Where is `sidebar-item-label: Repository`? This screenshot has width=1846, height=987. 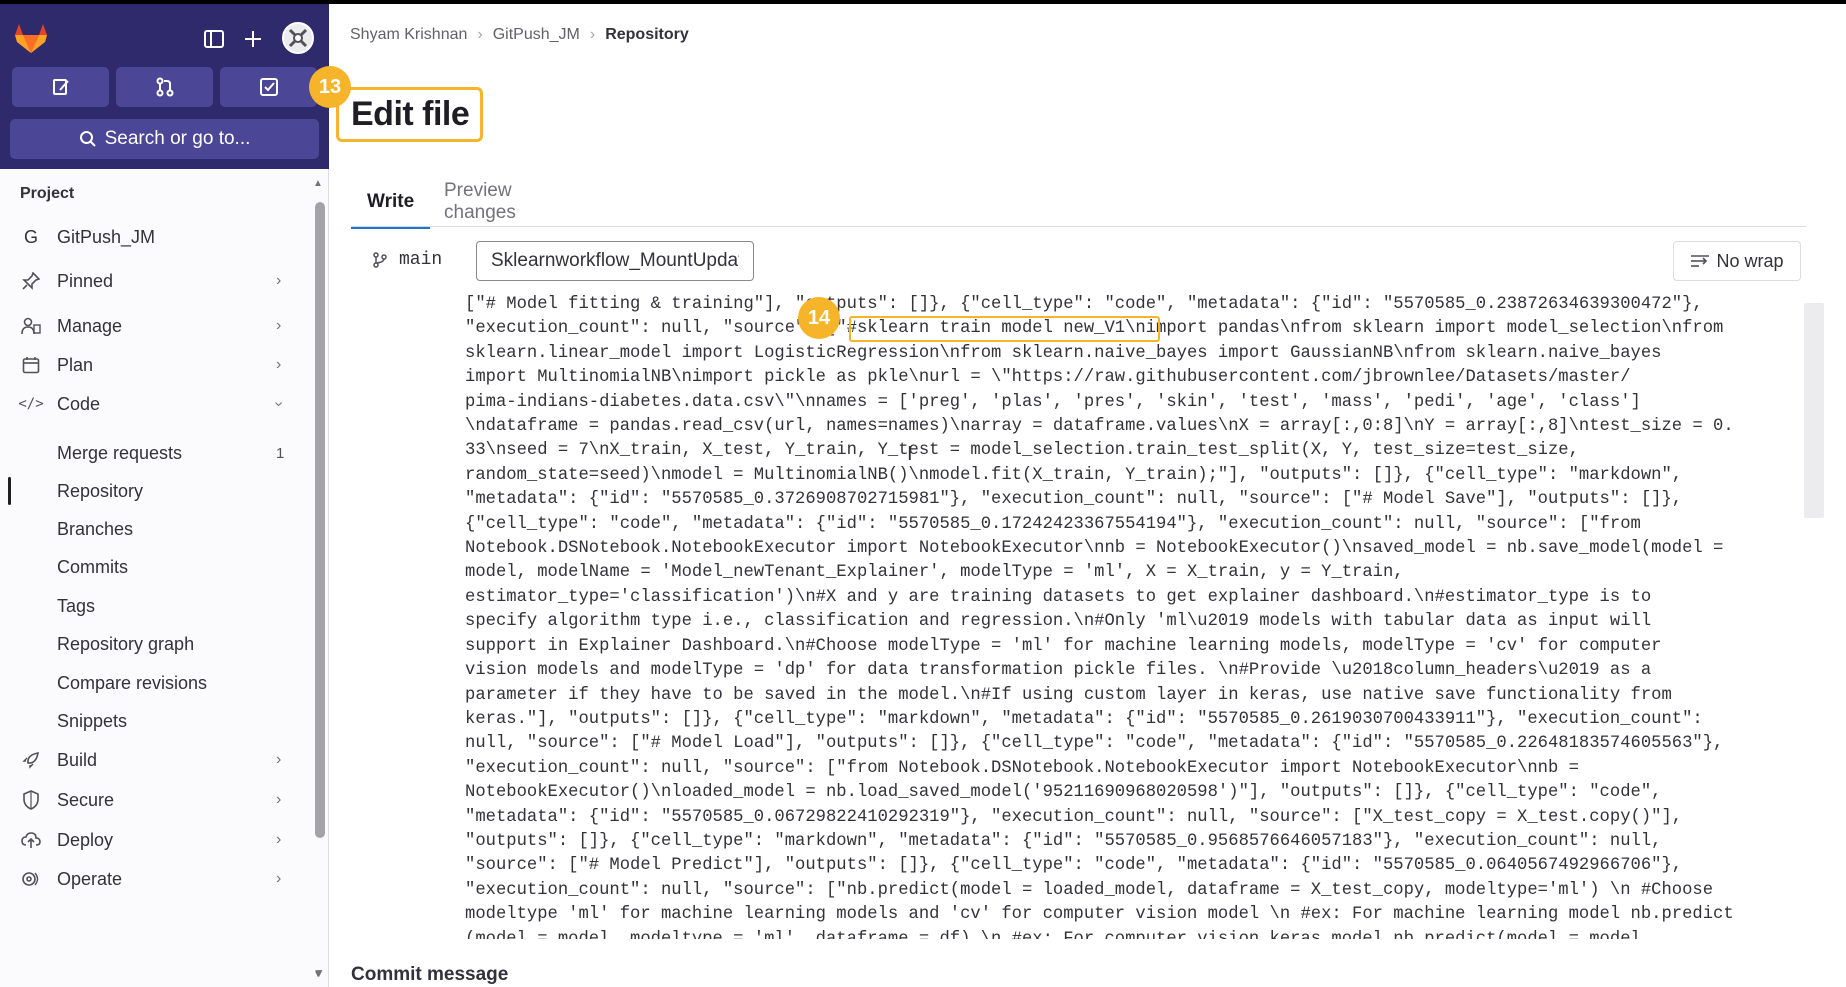 sidebar-item-label: Repository is located at coordinates (100, 490).